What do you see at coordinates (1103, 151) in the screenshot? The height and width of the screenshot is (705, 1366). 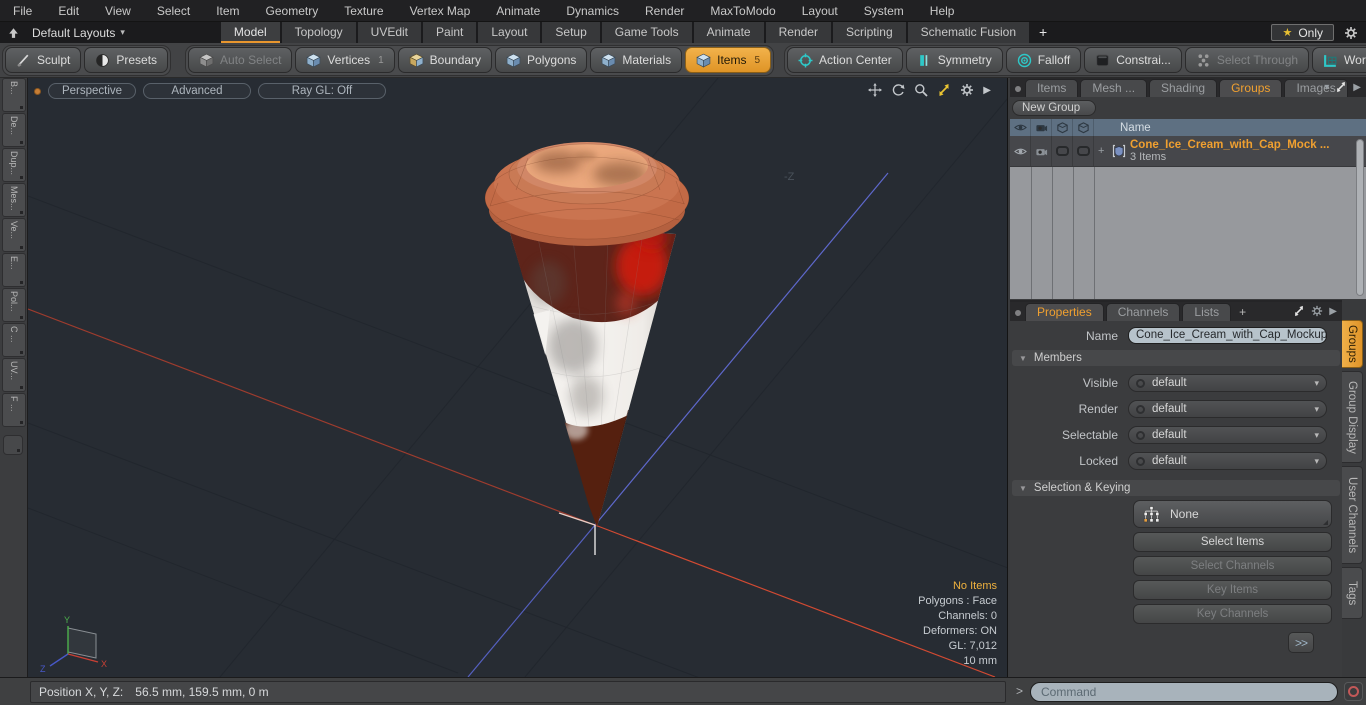 I see `expand-tree-icon: +` at bounding box center [1103, 151].